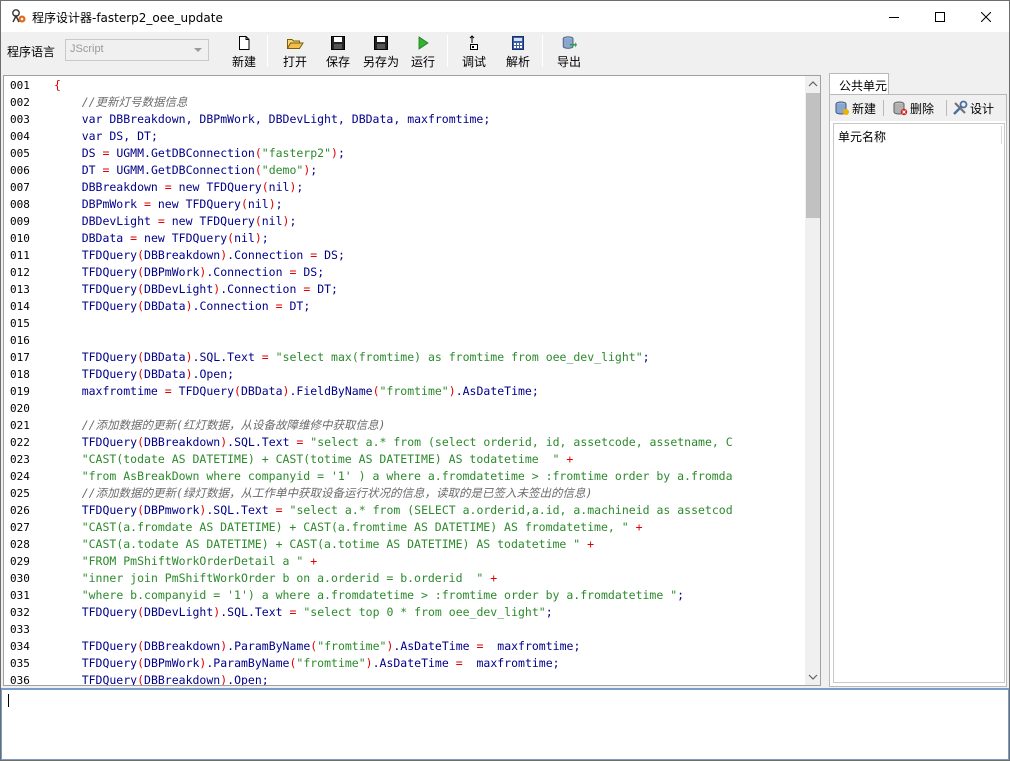  Describe the element at coordinates (900, 108) in the screenshot. I see `delete-database-icon` at that location.